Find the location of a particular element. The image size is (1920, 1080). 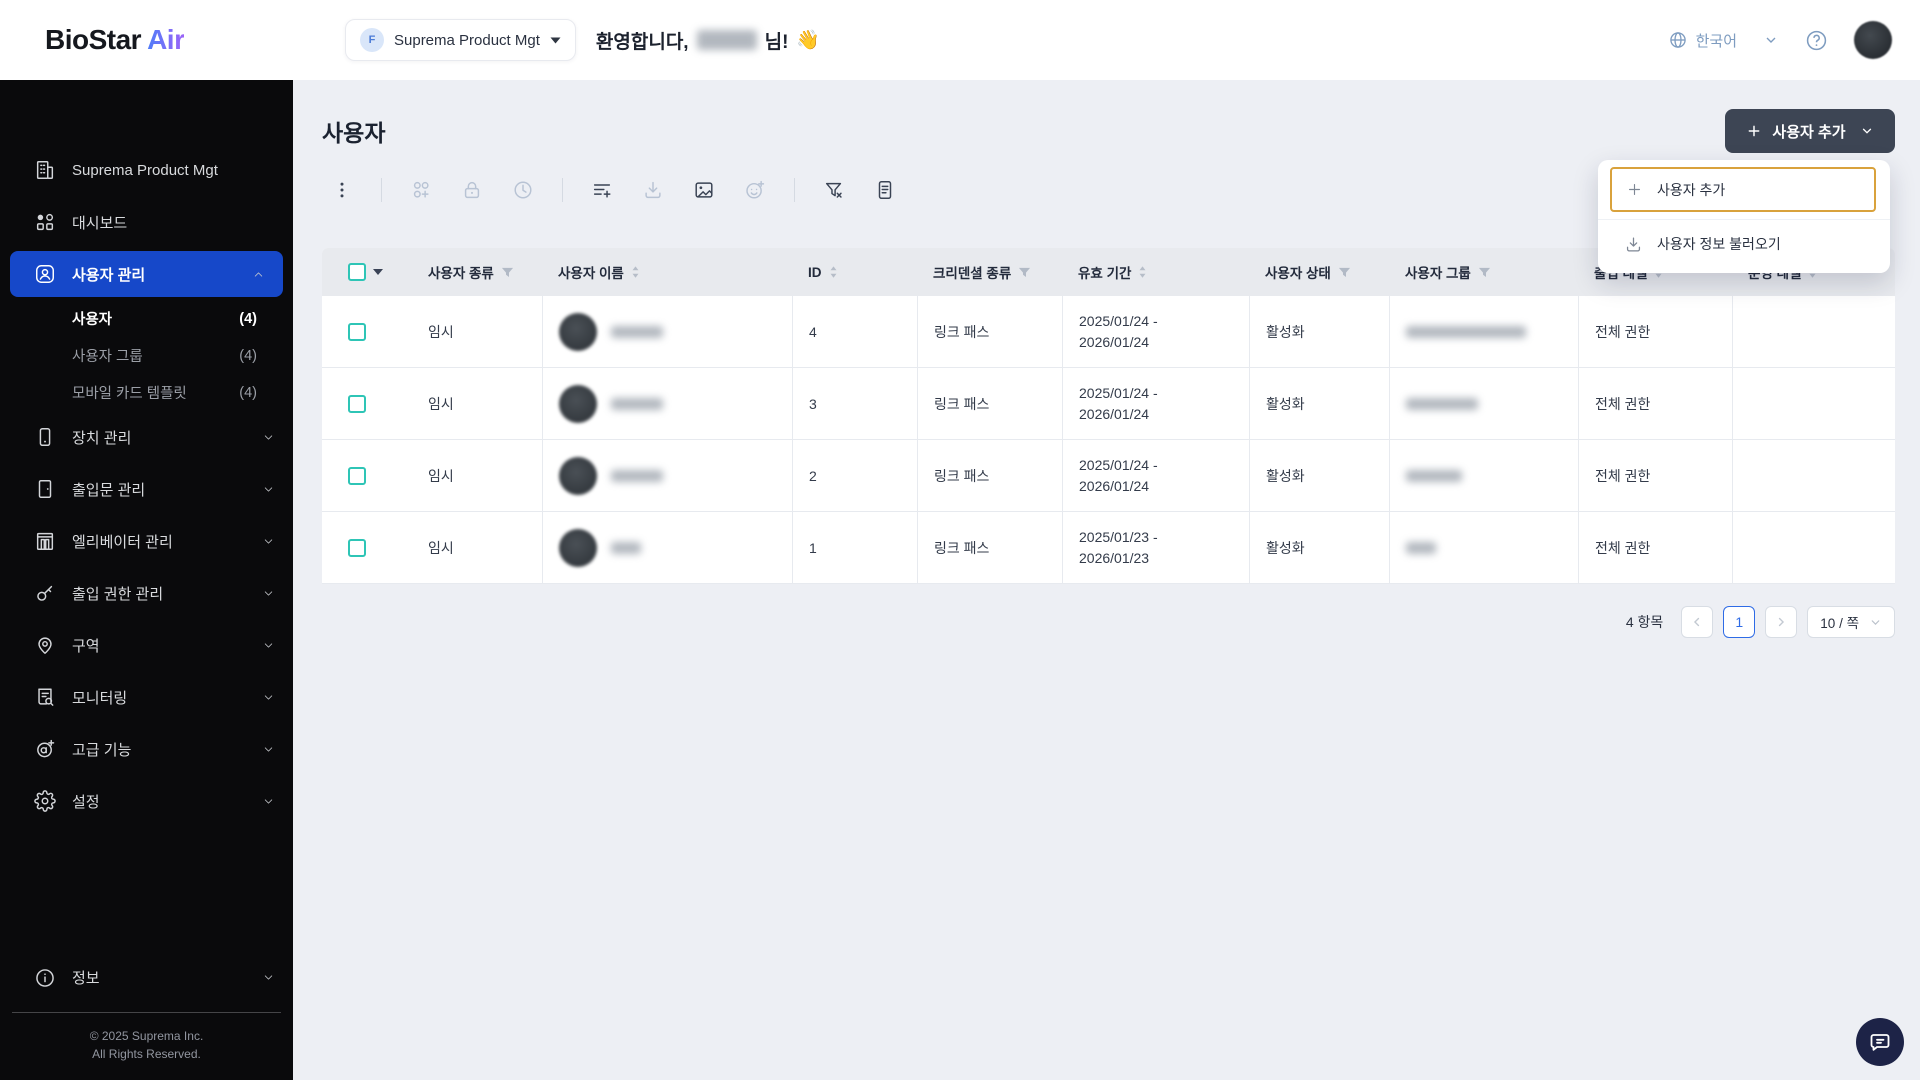

sidebar-item-advanced-features: 고급 기능 is located at coordinates (146, 749).